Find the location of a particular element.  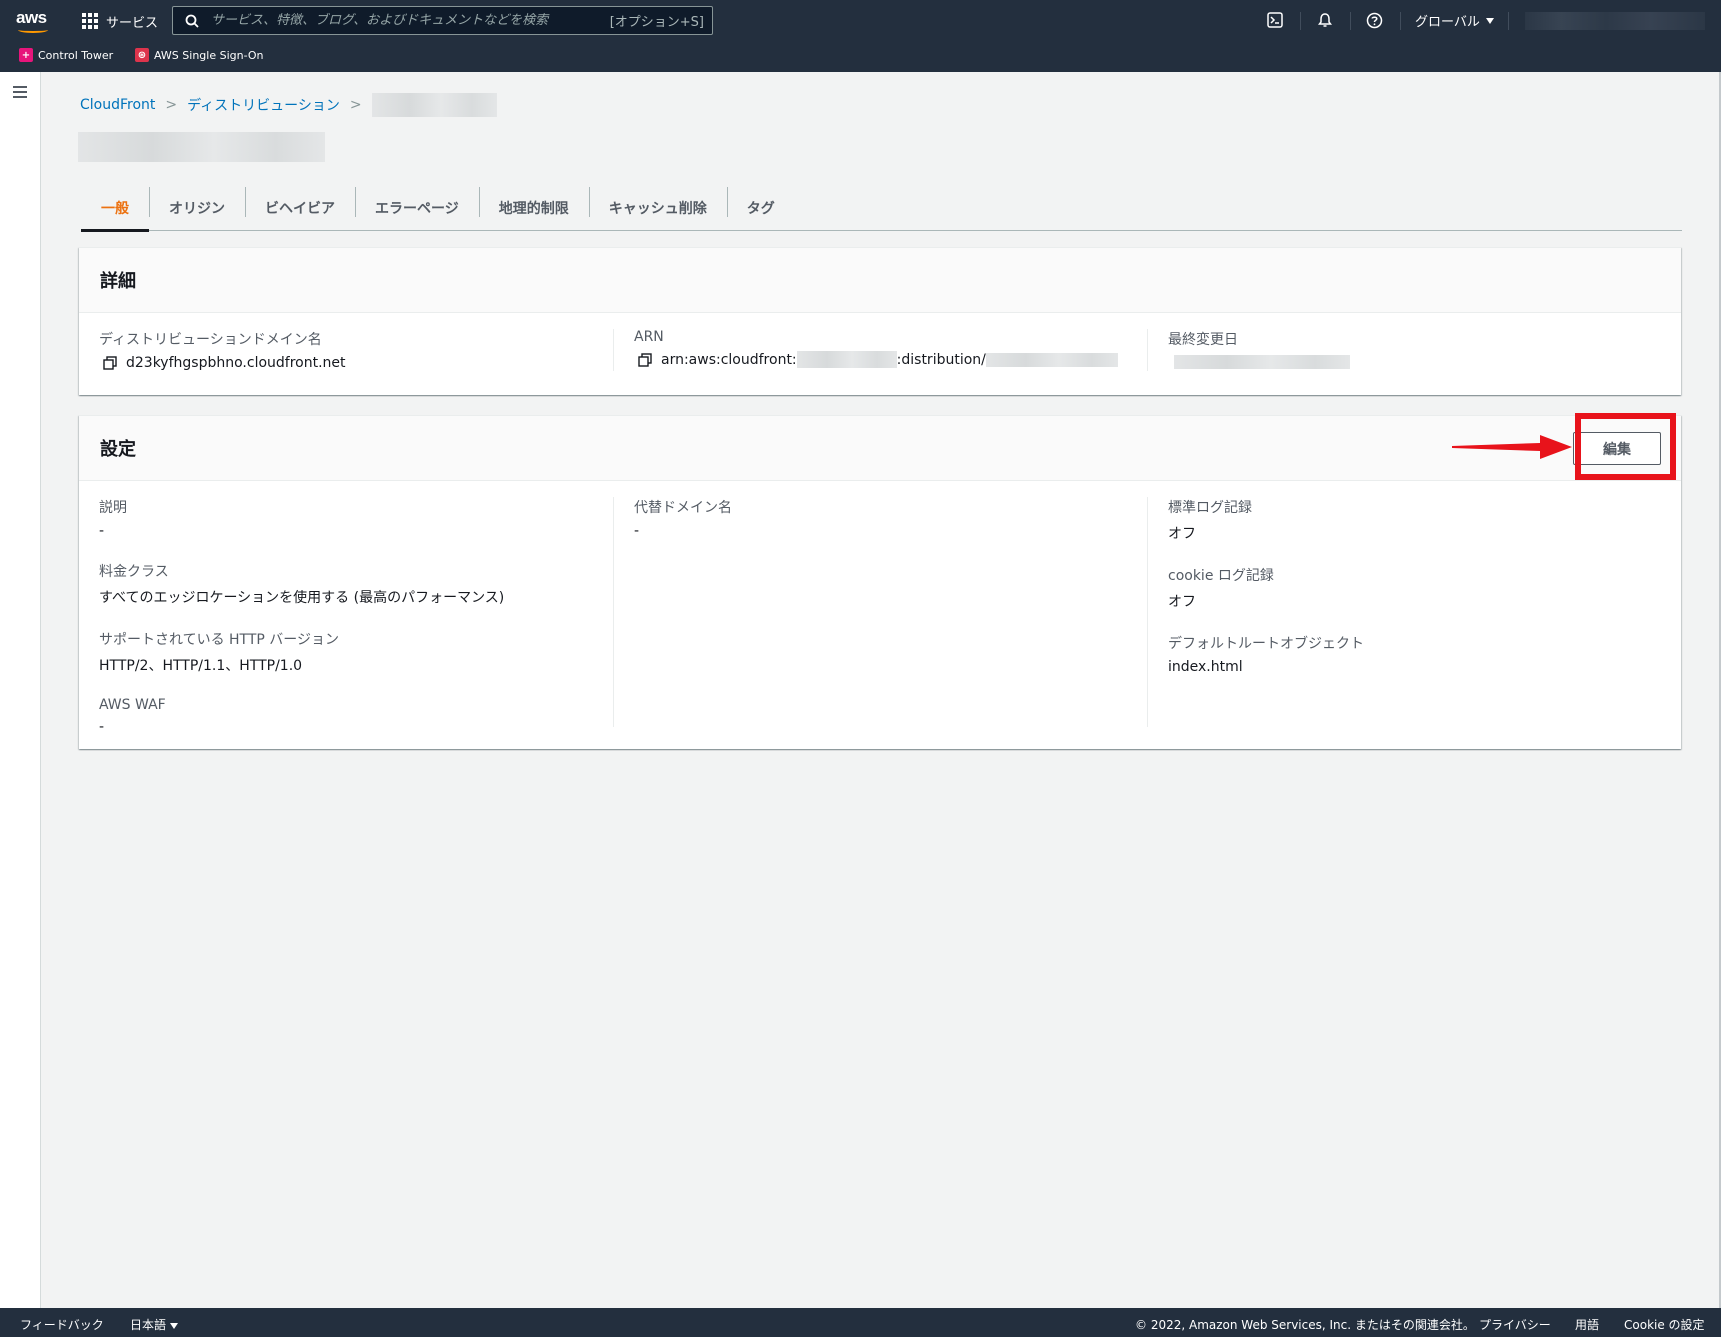

standard-logging-value: オフ is located at coordinates (1182, 534).